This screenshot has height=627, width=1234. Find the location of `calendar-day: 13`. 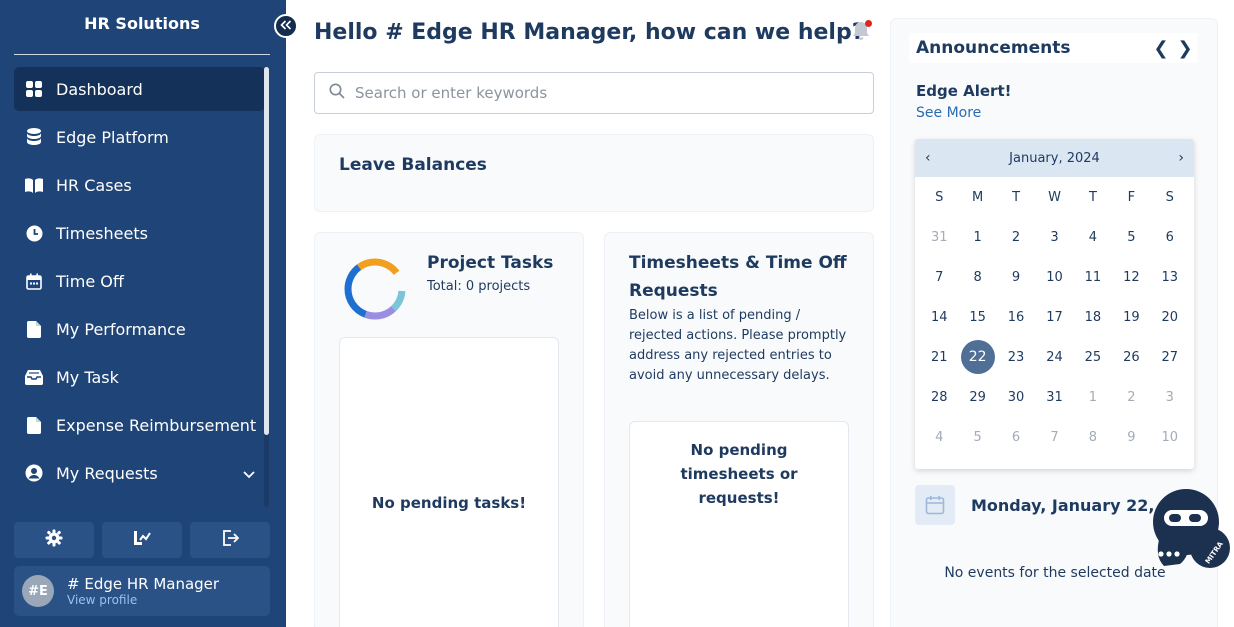

calendar-day: 13 is located at coordinates (1170, 277).